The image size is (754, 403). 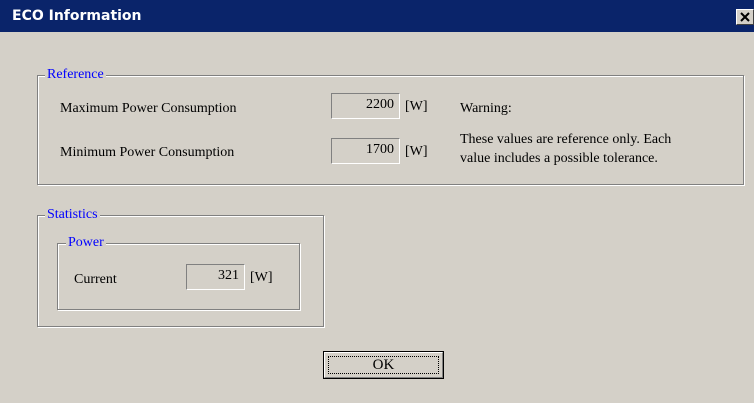 I want to click on close-button, so click(x=745, y=17).